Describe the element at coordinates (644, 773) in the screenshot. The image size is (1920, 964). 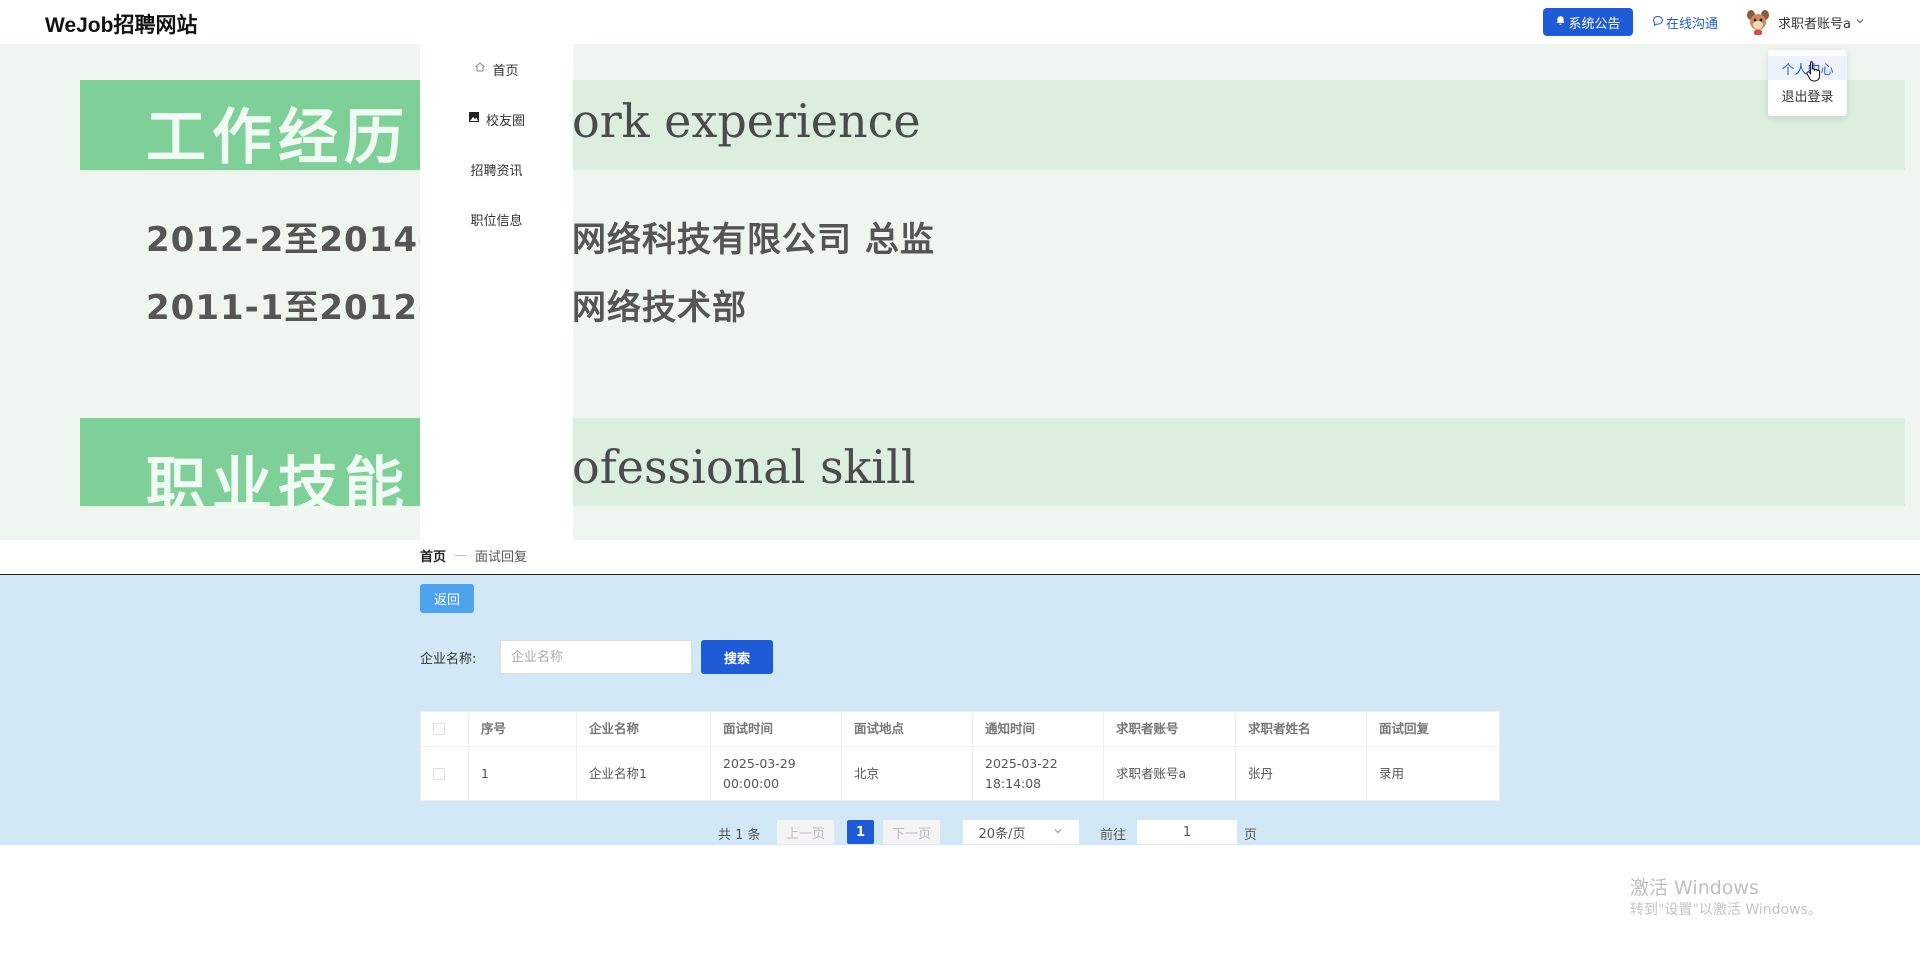
I see `table-cell: 企业名称1` at that location.